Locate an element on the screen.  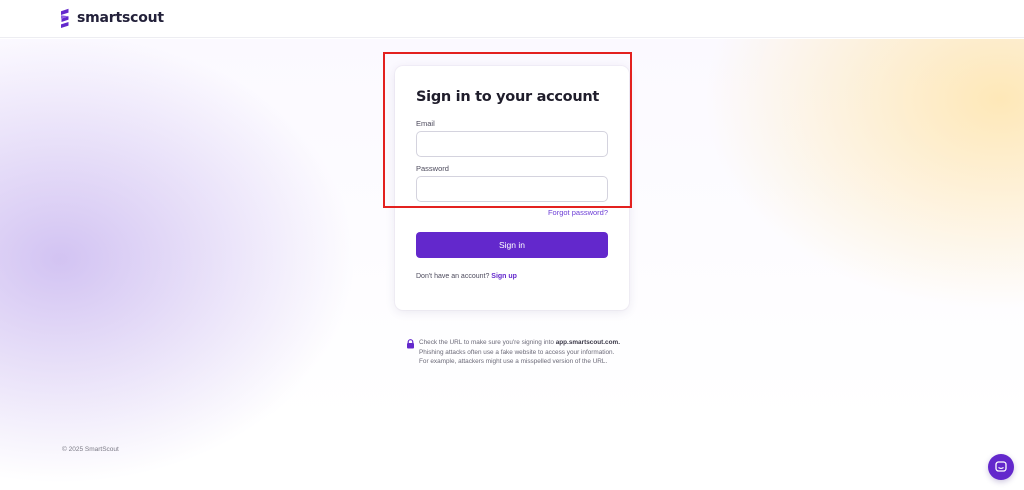
brand-logo: smartscout is located at coordinates (112, 18).